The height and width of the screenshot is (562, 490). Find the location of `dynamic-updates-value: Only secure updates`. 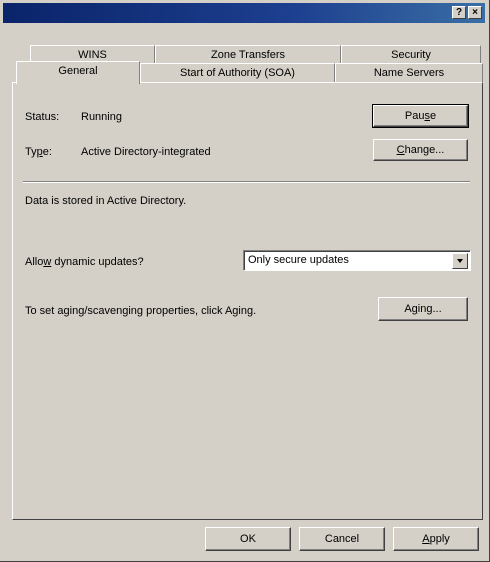

dynamic-updates-value: Only secure updates is located at coordinates (298, 260).